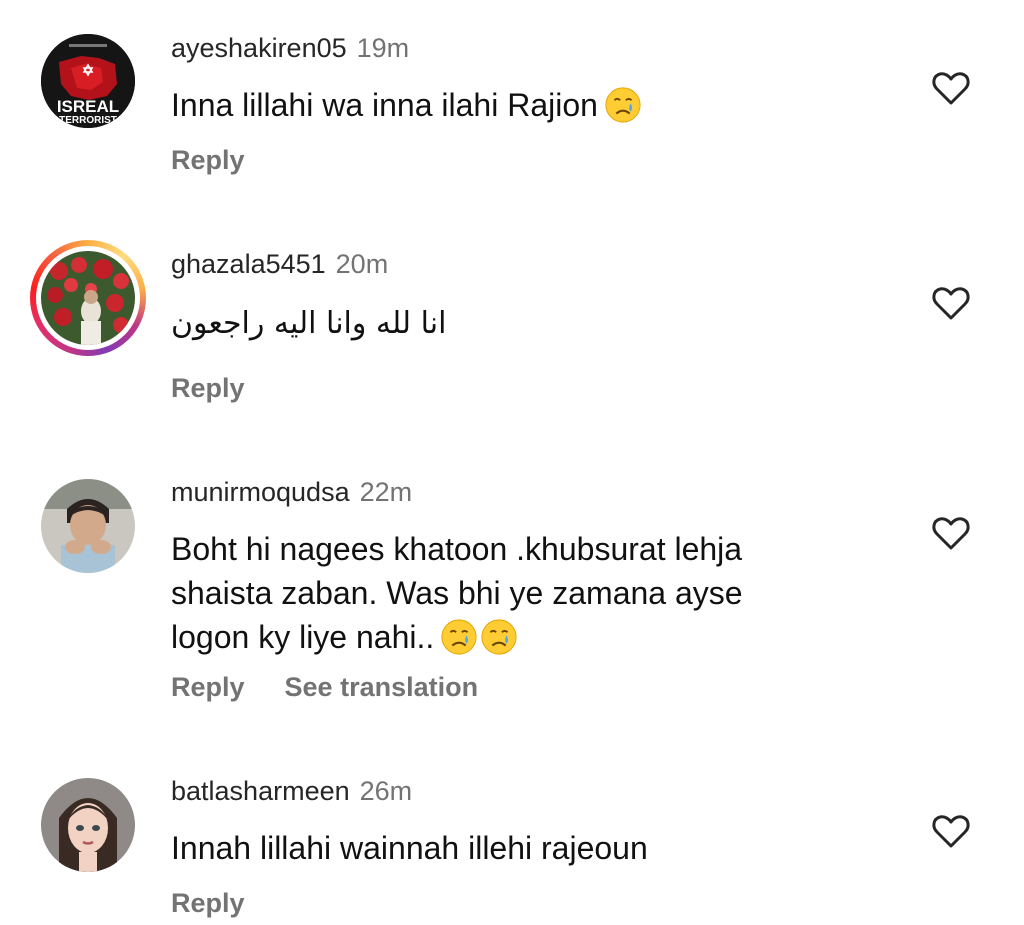  I want to click on comment-meta: ghazala5451 20m, so click(279, 264).